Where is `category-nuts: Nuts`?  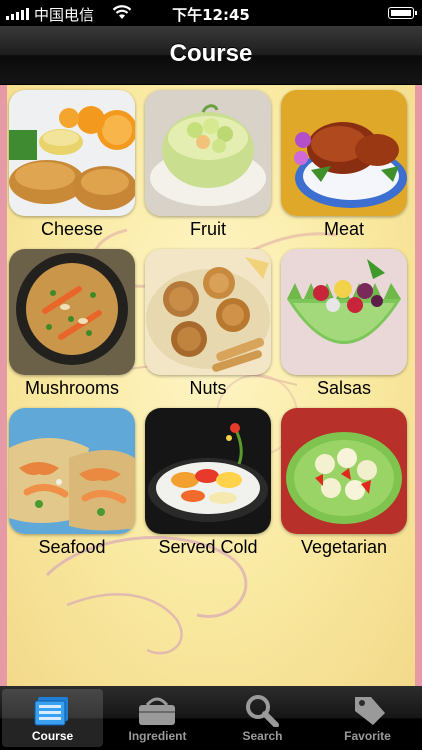
category-nuts: Nuts is located at coordinates (212, 328).